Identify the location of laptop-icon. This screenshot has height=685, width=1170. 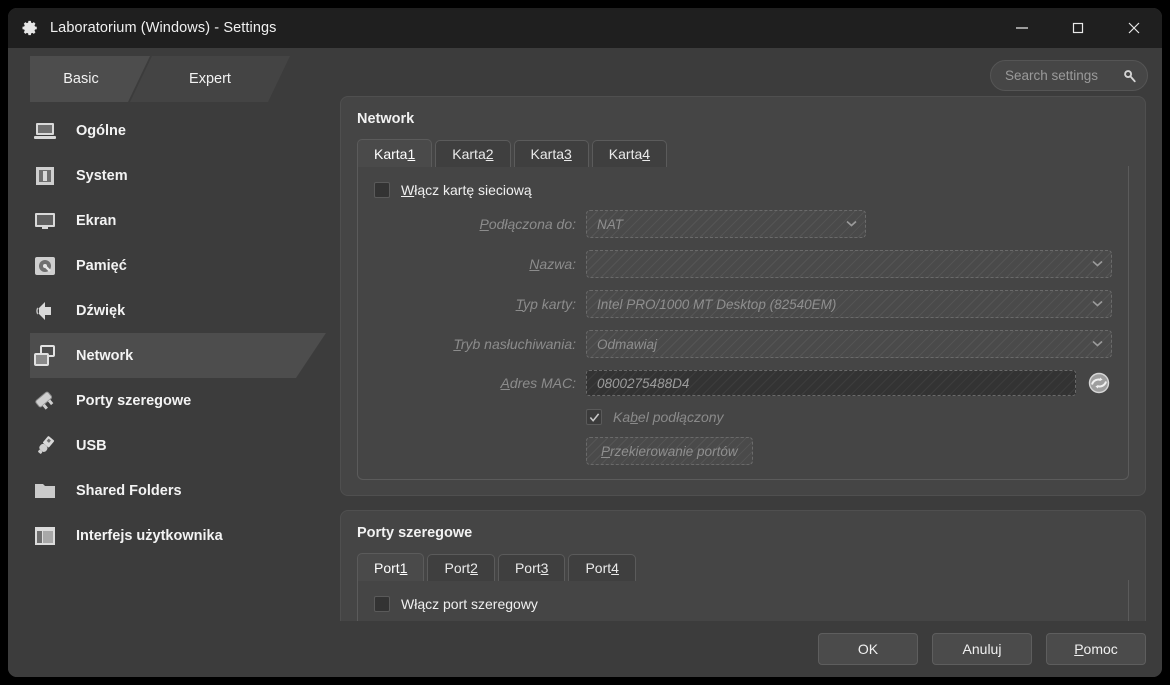
(45, 131).